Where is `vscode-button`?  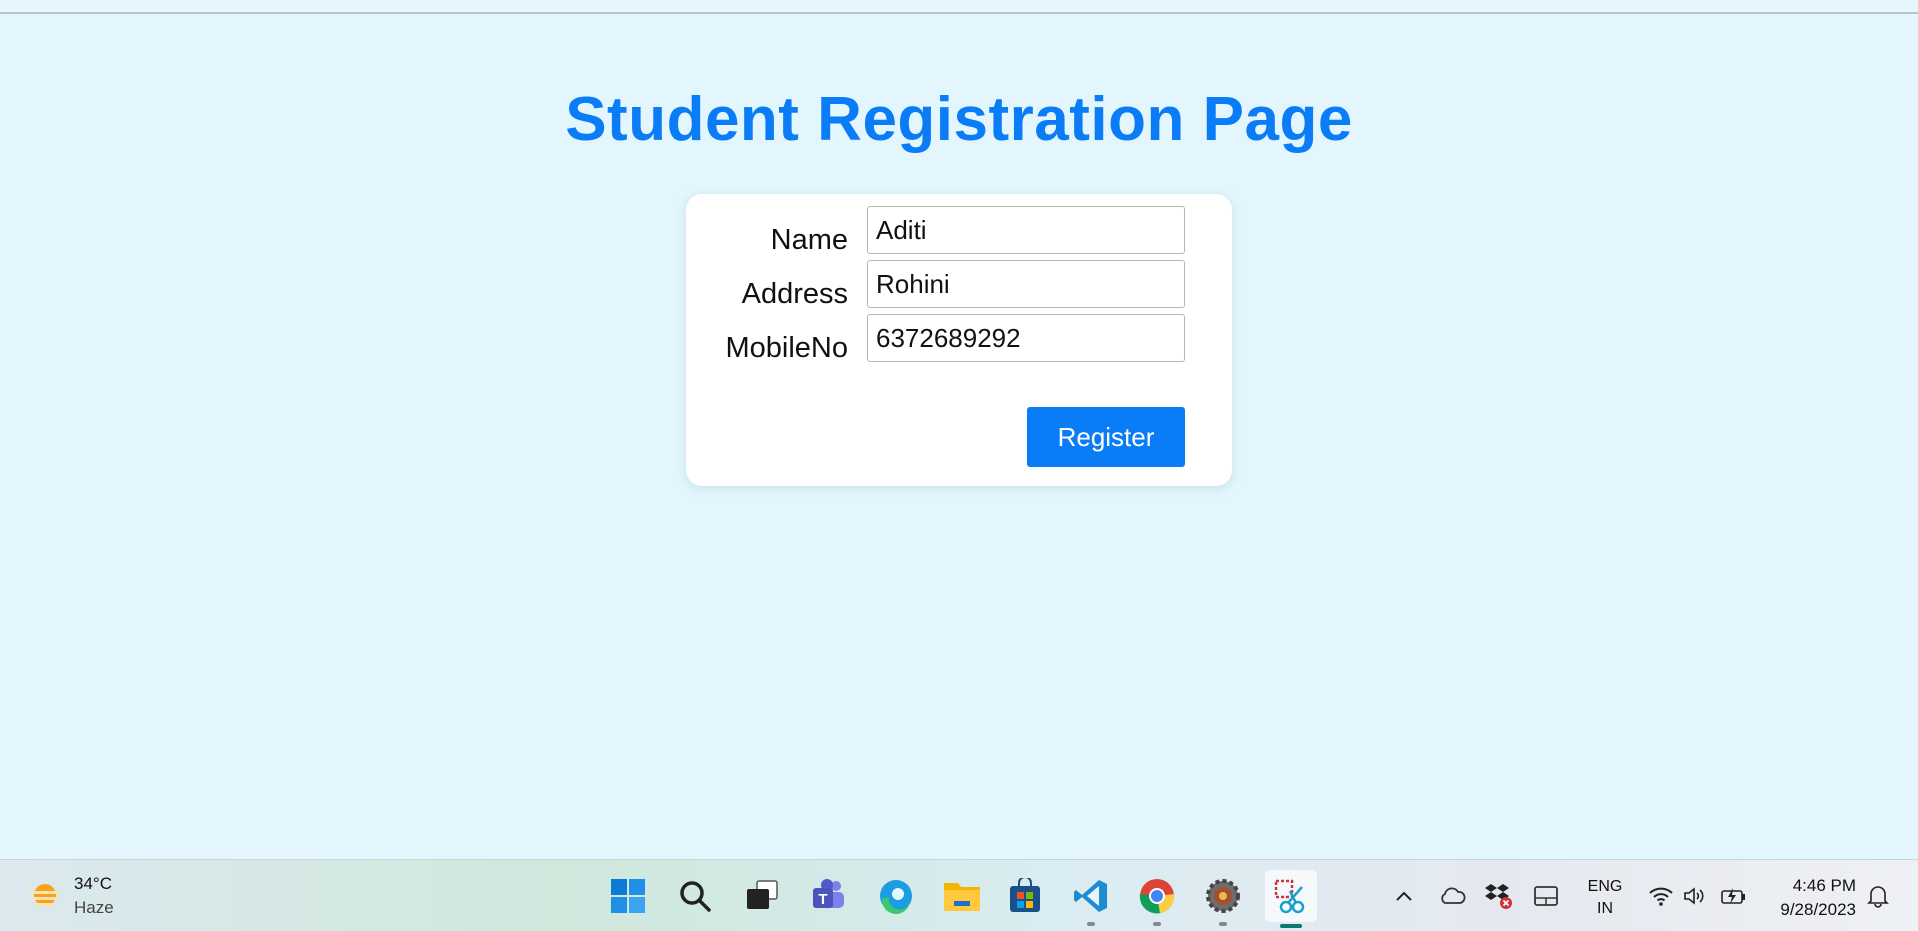
vscode-button is located at coordinates (1091, 899).